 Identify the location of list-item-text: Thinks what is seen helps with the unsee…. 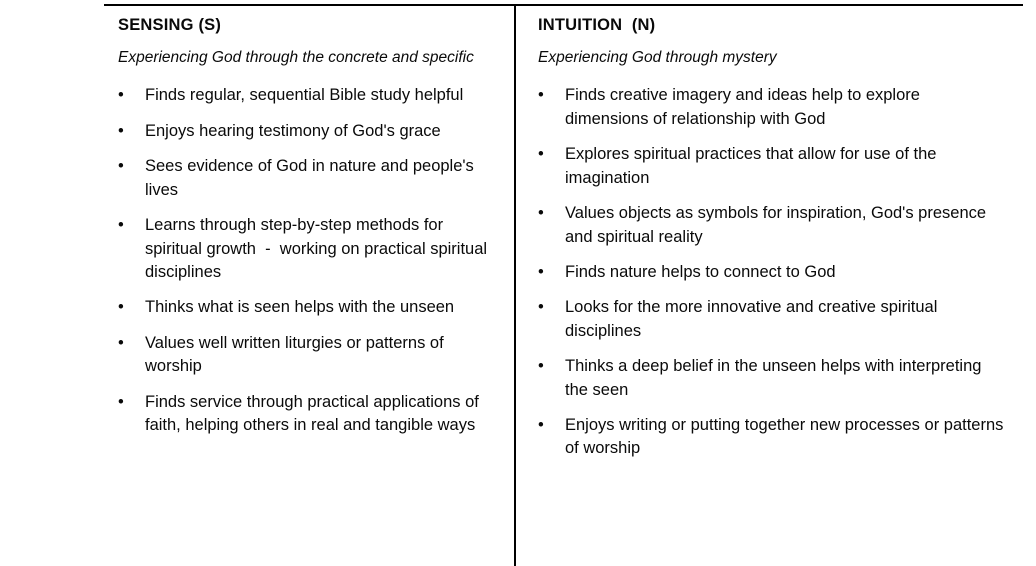
(300, 307).